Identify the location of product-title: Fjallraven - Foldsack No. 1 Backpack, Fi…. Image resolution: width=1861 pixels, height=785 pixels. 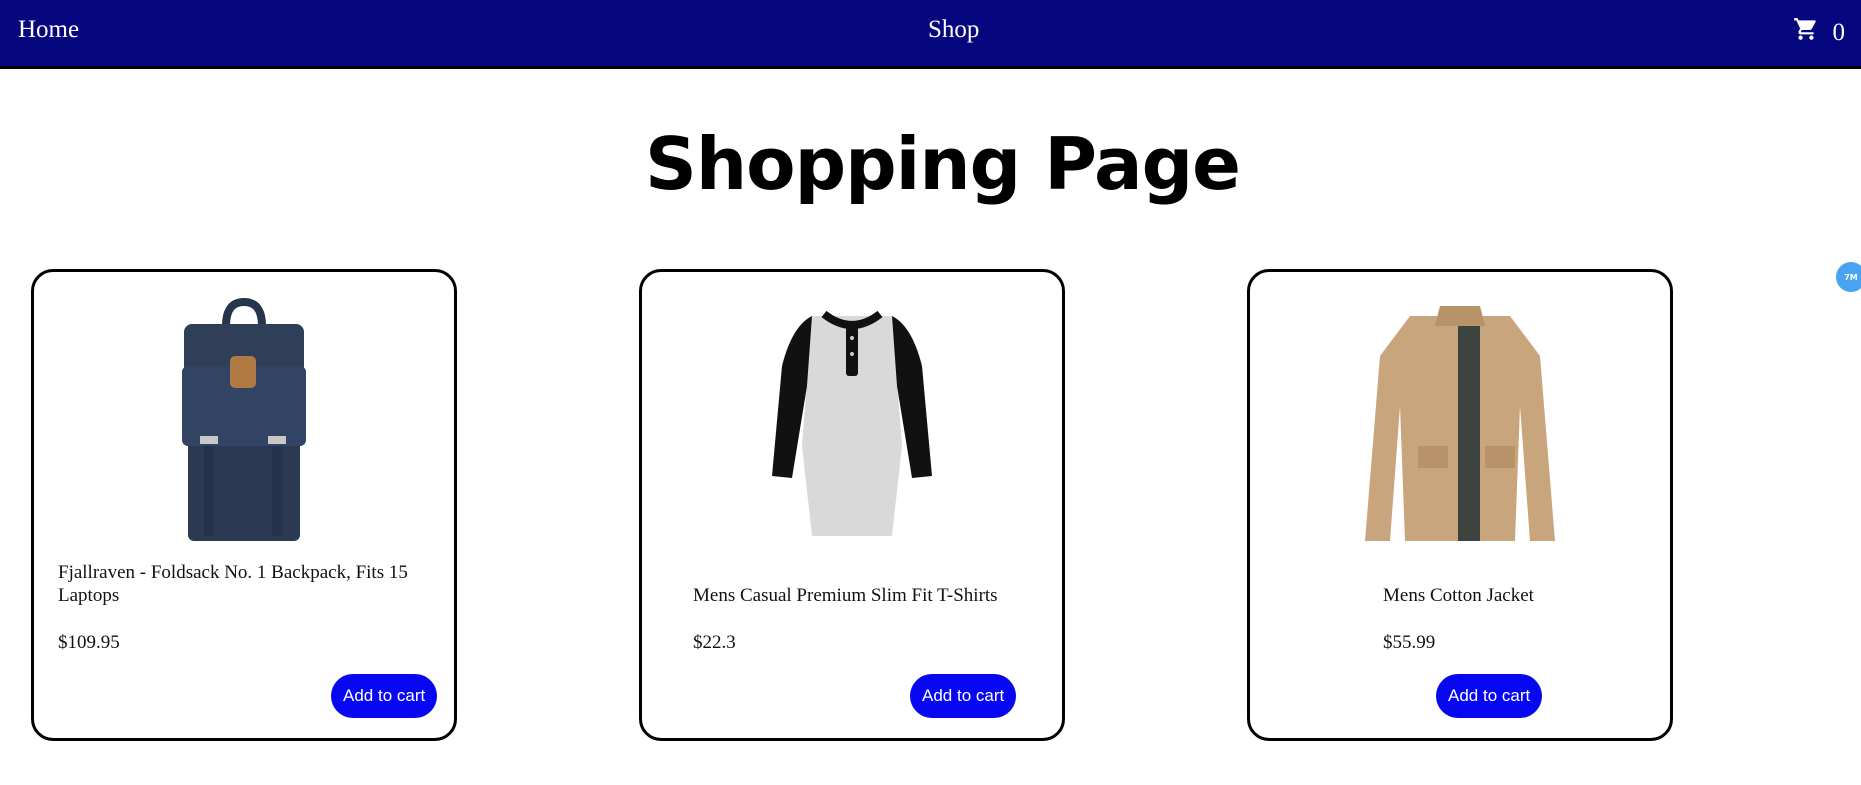
(233, 584).